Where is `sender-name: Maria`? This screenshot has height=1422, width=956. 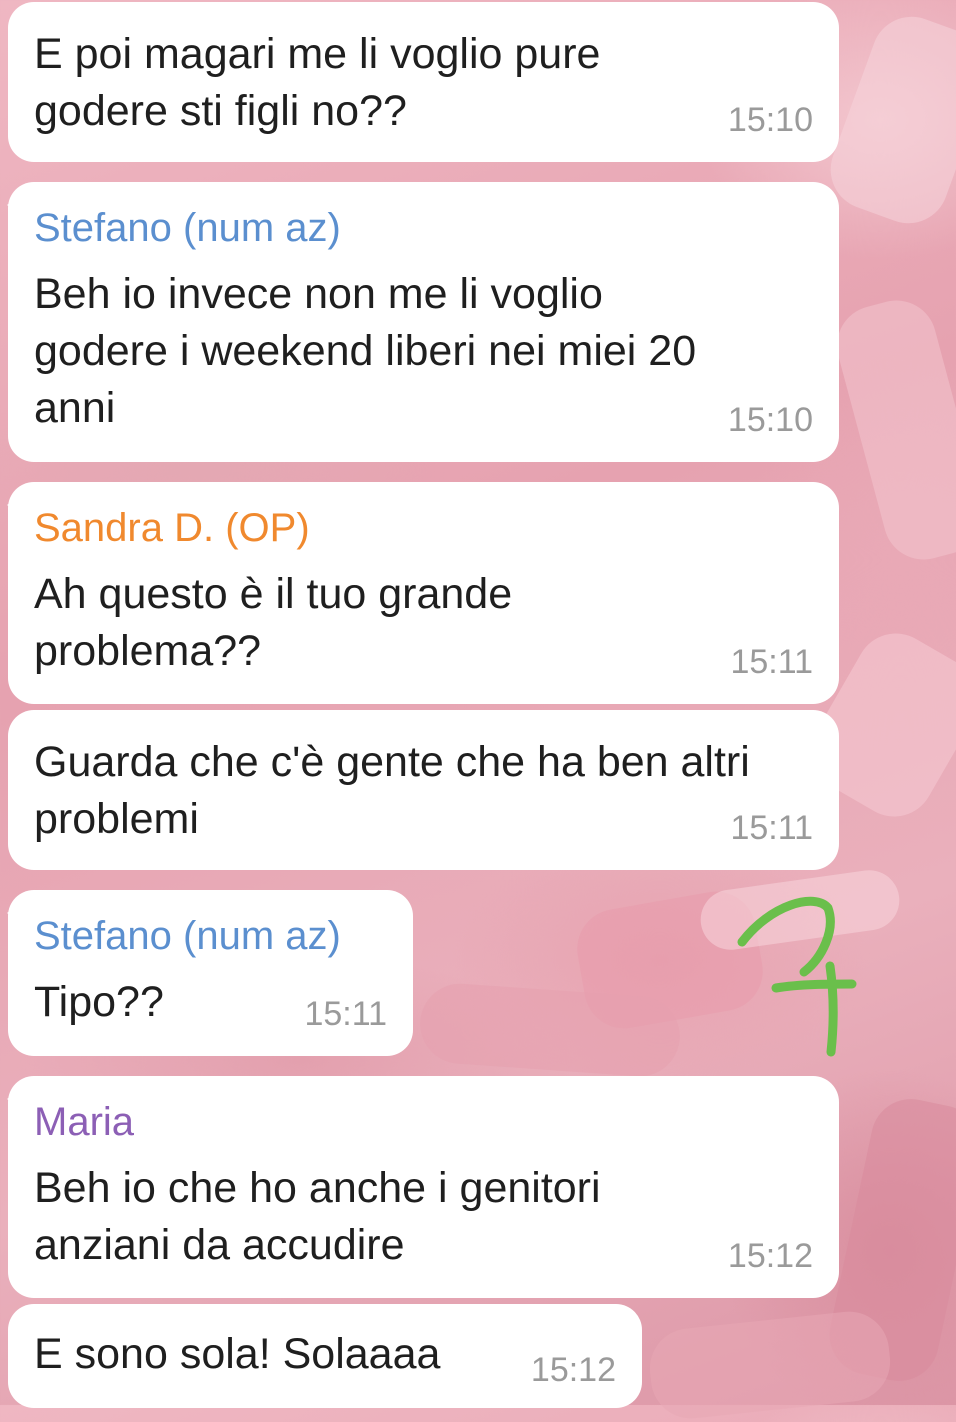 sender-name: Maria is located at coordinates (423, 1122).